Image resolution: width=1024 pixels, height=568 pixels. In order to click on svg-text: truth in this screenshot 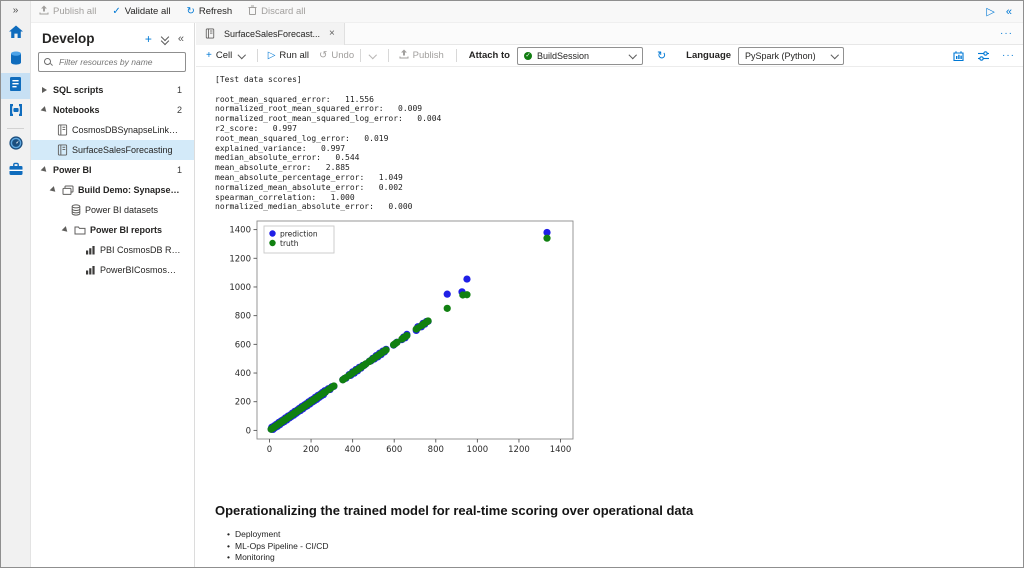, I will do `click(289, 243)`.